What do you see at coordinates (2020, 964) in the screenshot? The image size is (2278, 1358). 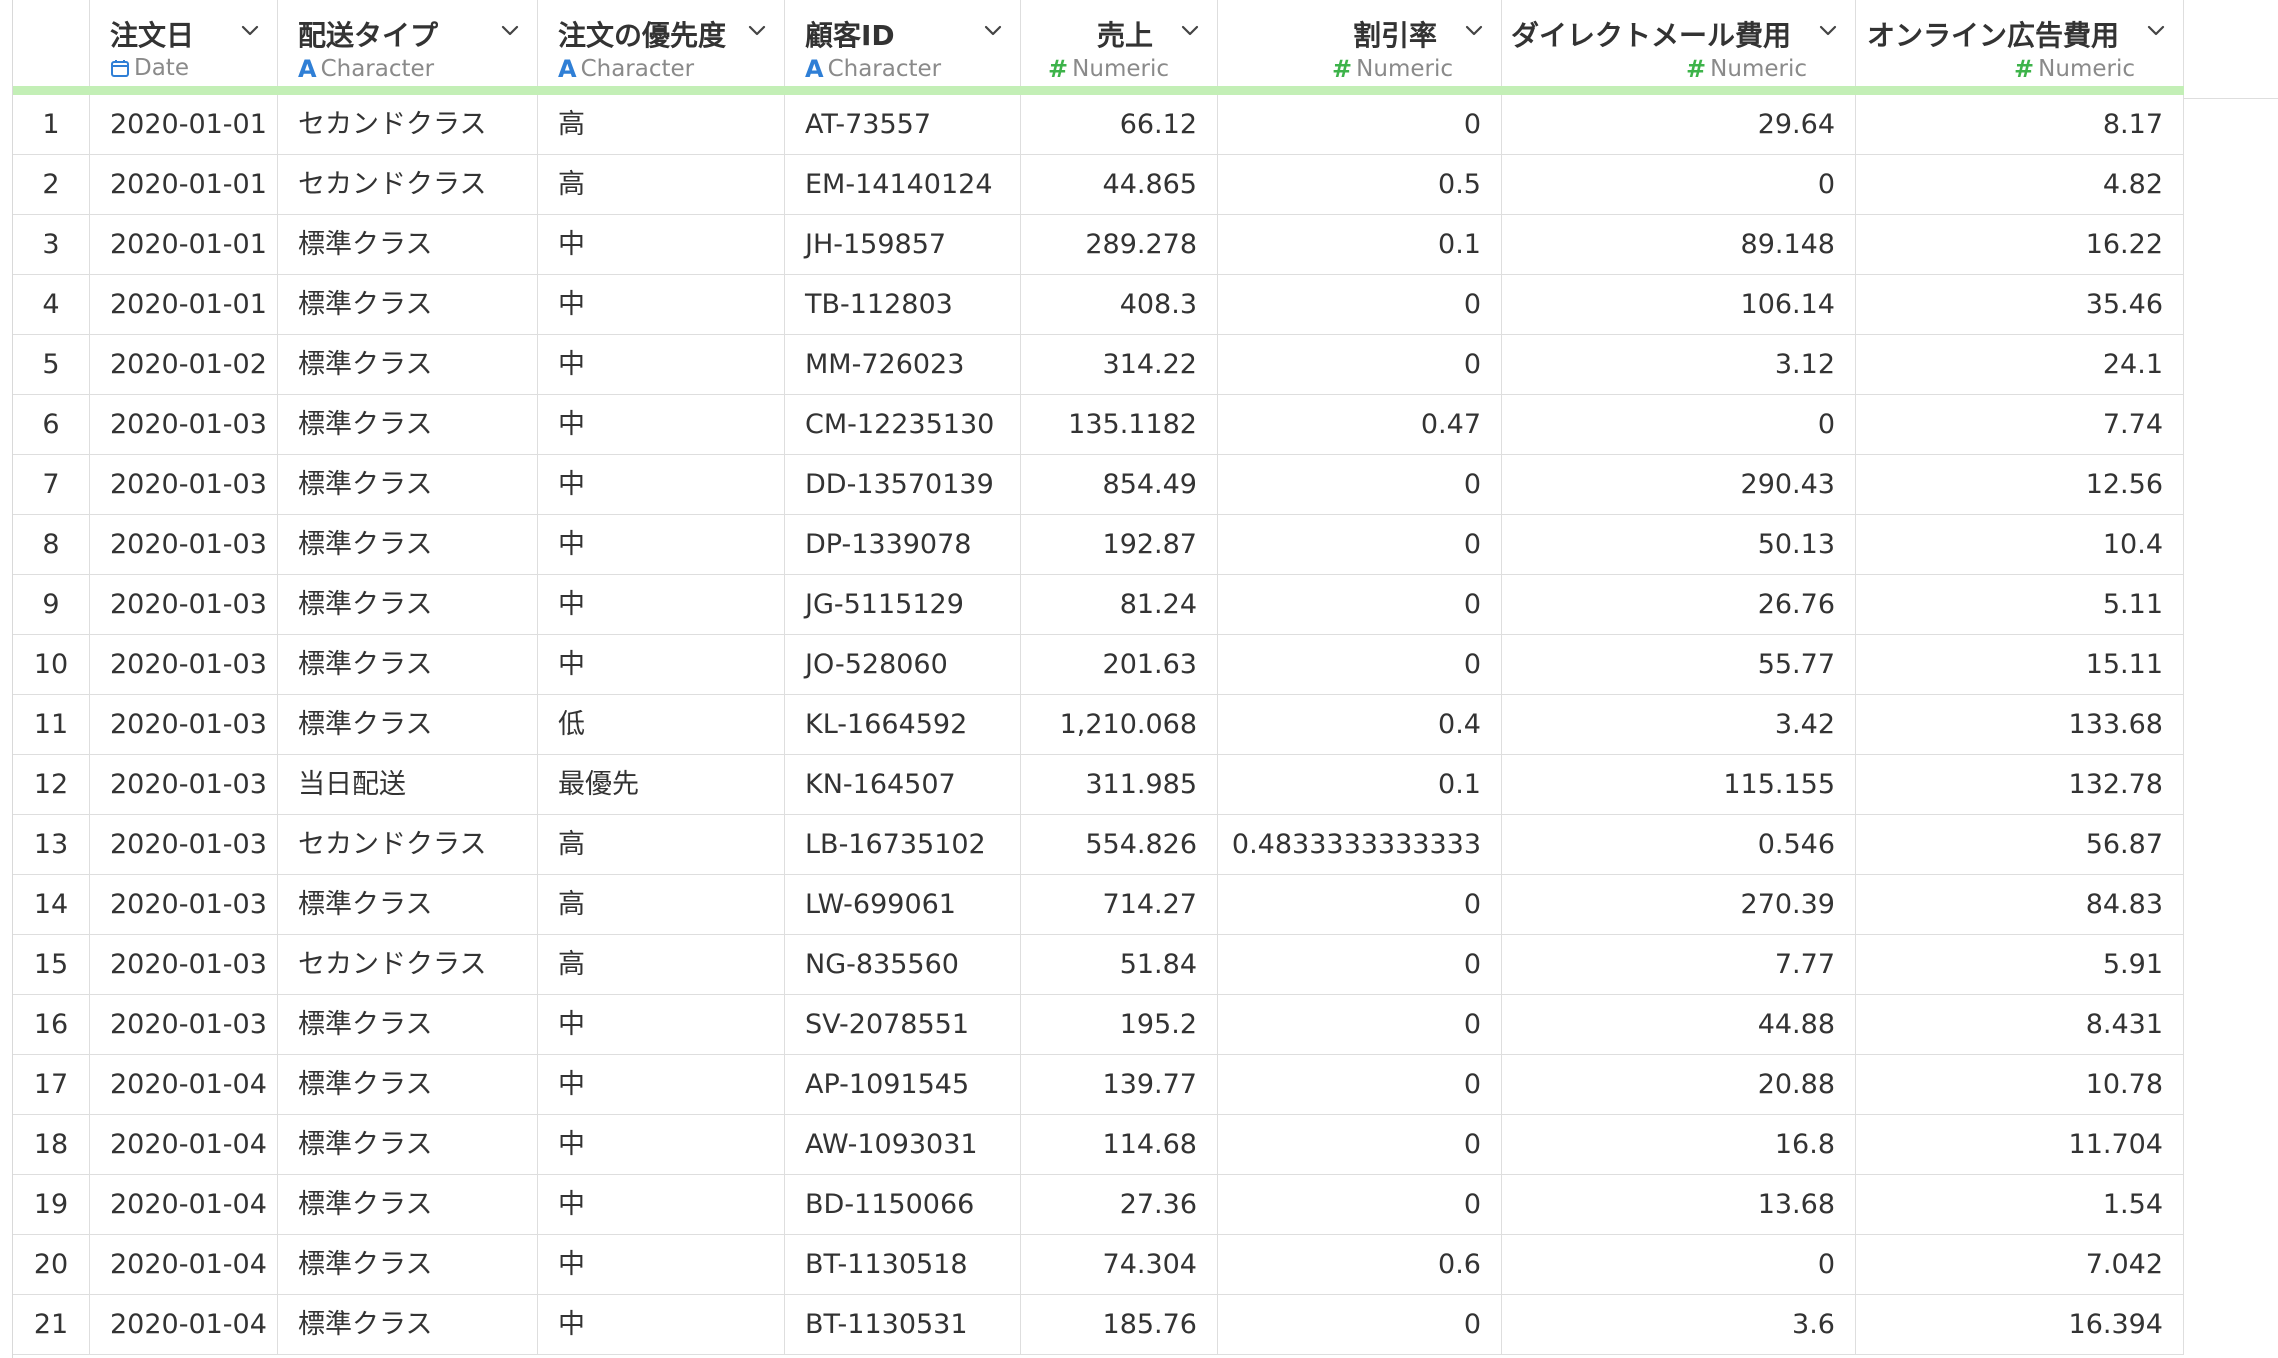 I see `table-cell-online-ad-cost: 5.91` at bounding box center [2020, 964].